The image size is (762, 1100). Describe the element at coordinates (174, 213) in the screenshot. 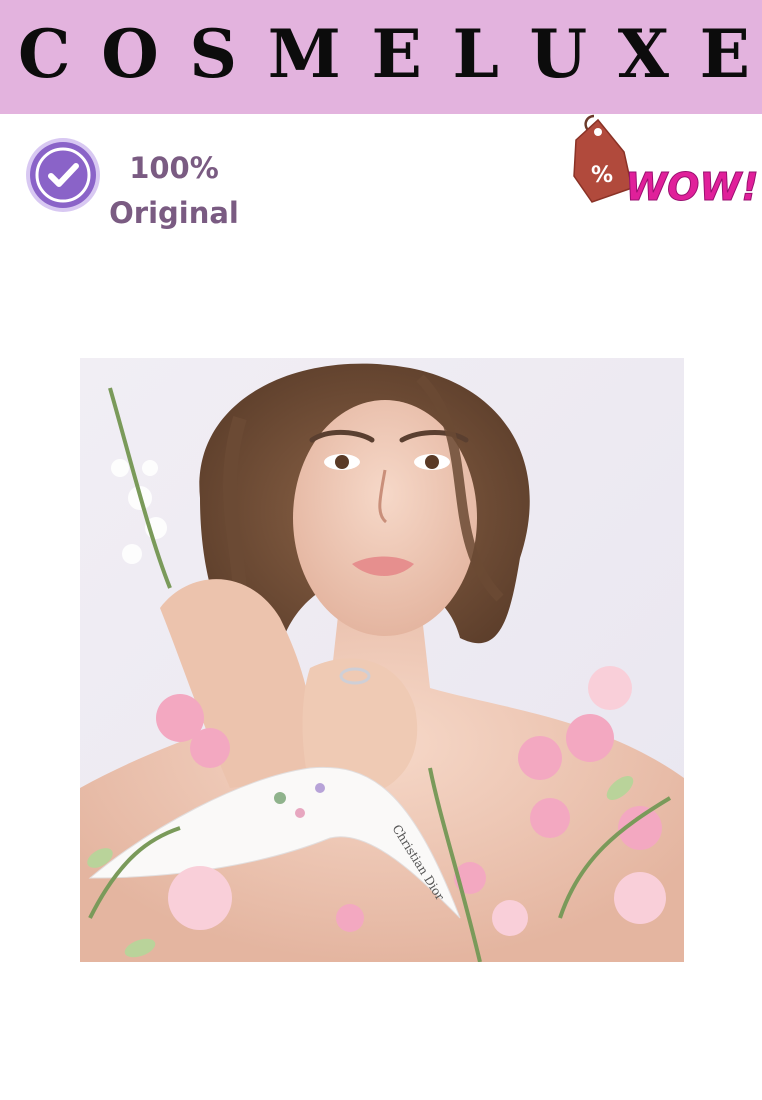

I see `original-word: Original` at that location.